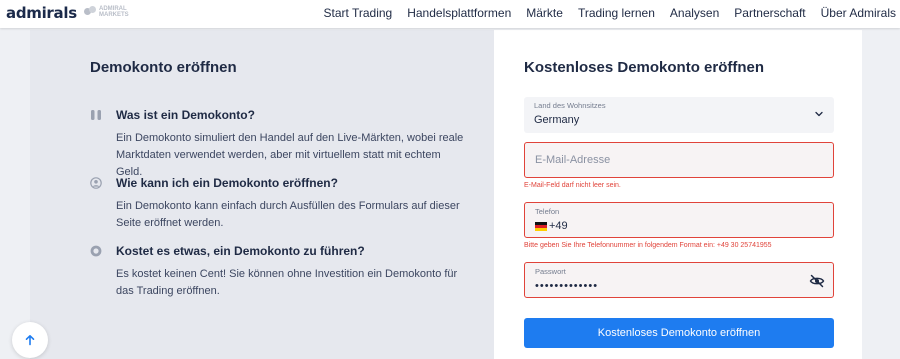  I want to click on arrow-up-icon, so click(30, 340).